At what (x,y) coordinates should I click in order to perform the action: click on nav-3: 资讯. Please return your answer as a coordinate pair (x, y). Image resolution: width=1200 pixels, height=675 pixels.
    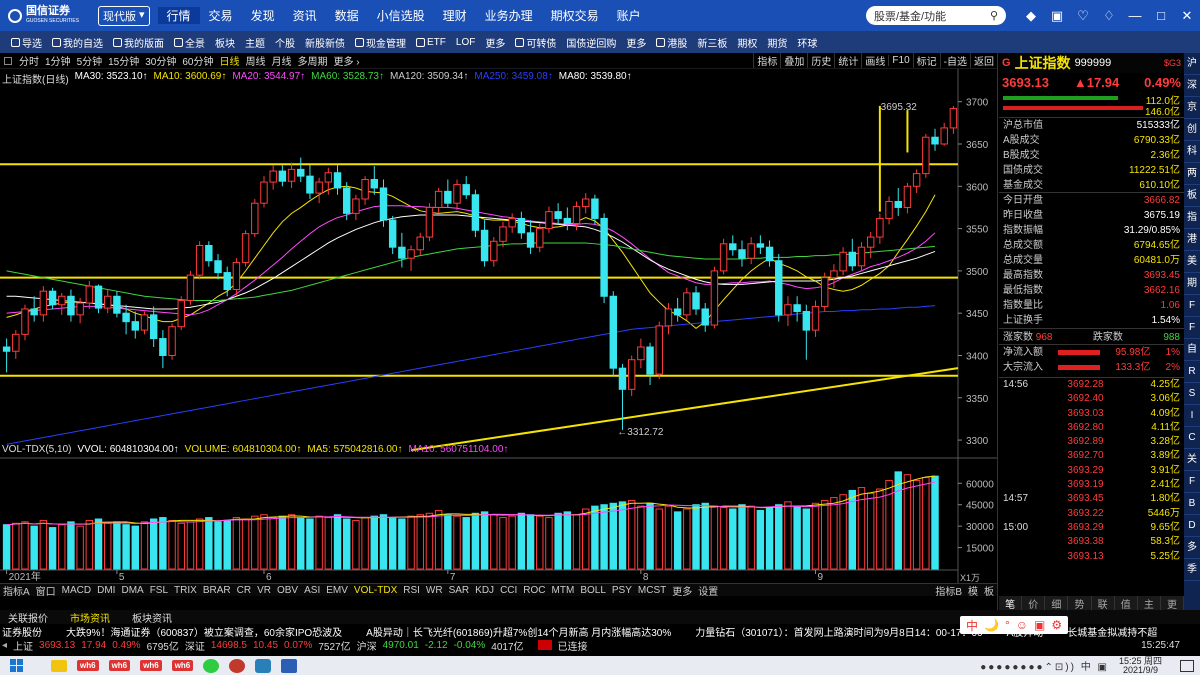
    Looking at the image, I should click on (305, 15).